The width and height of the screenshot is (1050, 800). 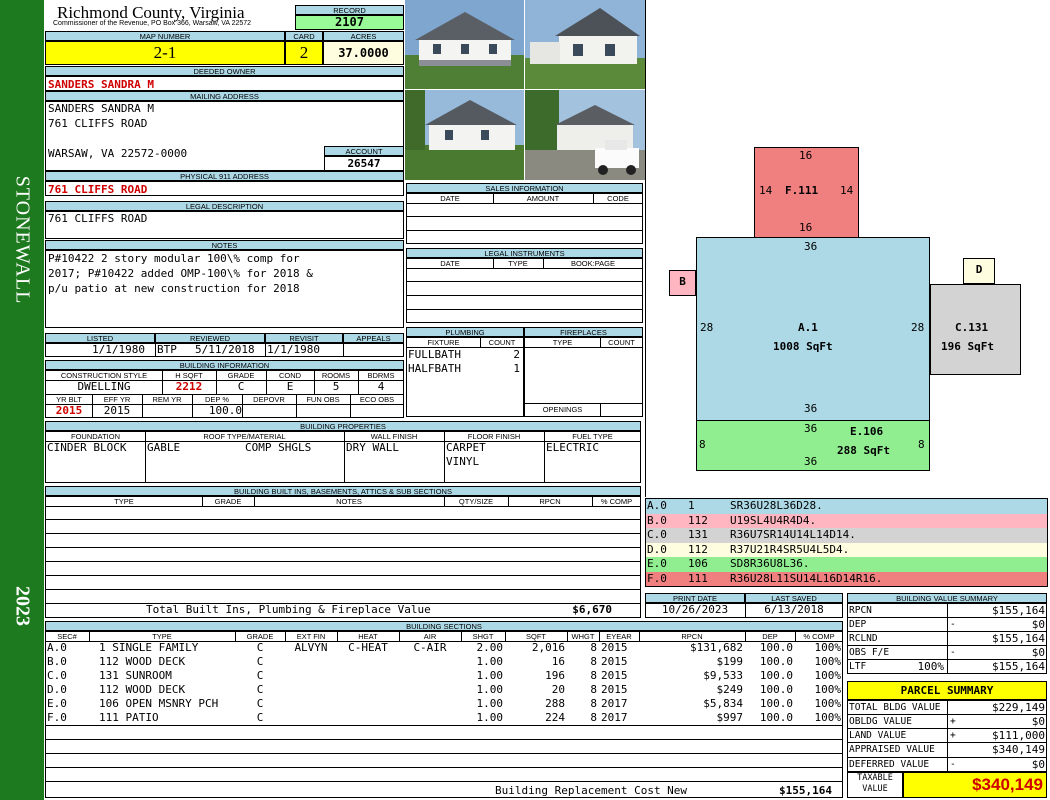 I want to click on sales-col-code: CODE, so click(x=618, y=198).